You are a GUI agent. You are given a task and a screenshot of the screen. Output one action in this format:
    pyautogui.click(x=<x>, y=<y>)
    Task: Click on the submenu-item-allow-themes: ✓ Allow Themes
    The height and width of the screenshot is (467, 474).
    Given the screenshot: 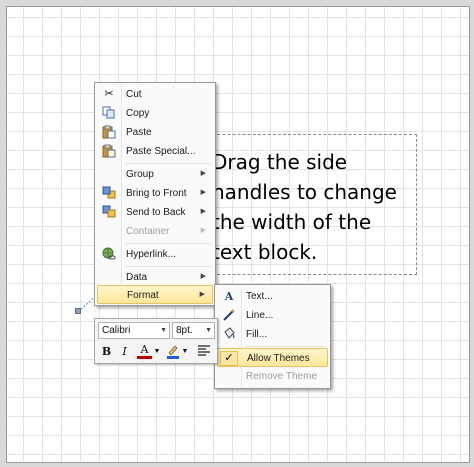 What is the action you would take?
    pyautogui.click(x=272, y=357)
    